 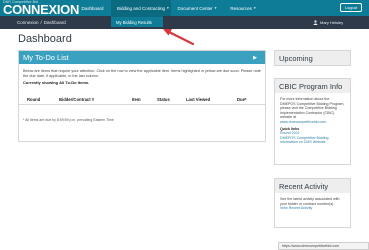 What do you see at coordinates (163, 99) in the screenshot?
I see `column-status: Status` at bounding box center [163, 99].